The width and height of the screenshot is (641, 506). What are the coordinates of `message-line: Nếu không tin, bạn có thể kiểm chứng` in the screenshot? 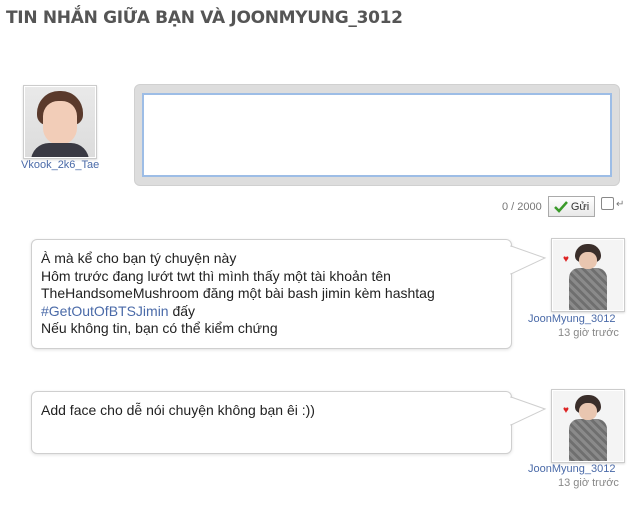 It's located at (159, 328).